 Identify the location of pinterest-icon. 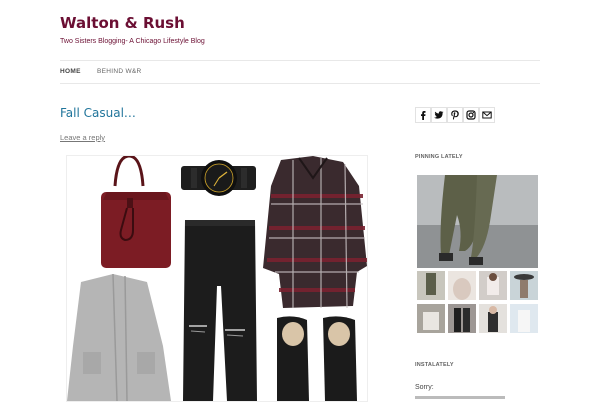
(455, 115).